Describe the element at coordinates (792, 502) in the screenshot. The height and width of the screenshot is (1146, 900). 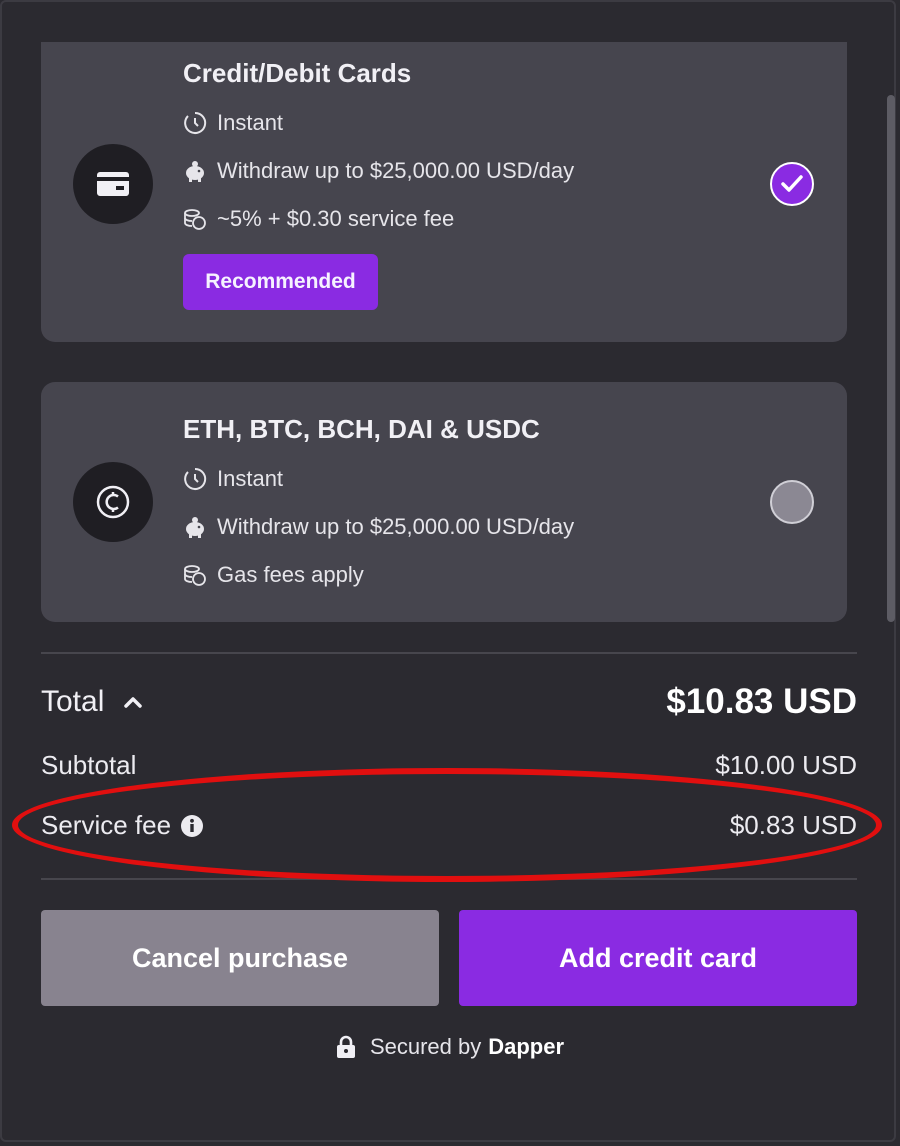
I see `unselected-radio` at that location.